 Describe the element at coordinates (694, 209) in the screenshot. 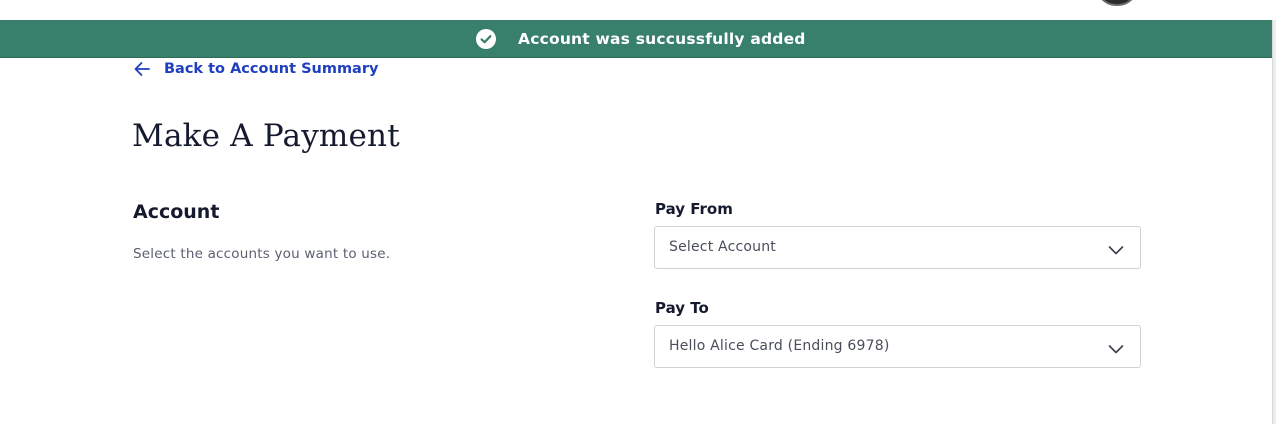

I see `pay-from-label: Pay From` at that location.